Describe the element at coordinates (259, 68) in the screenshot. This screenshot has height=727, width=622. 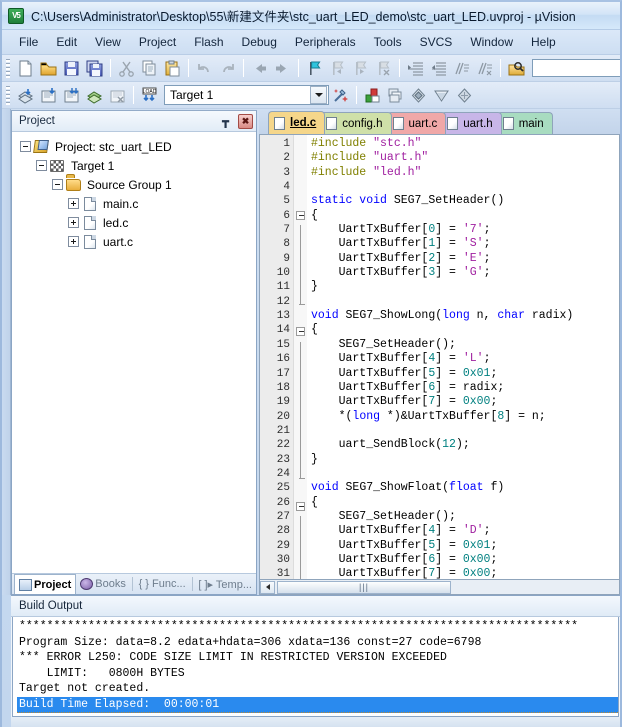
I see `navigate-back-icon` at that location.